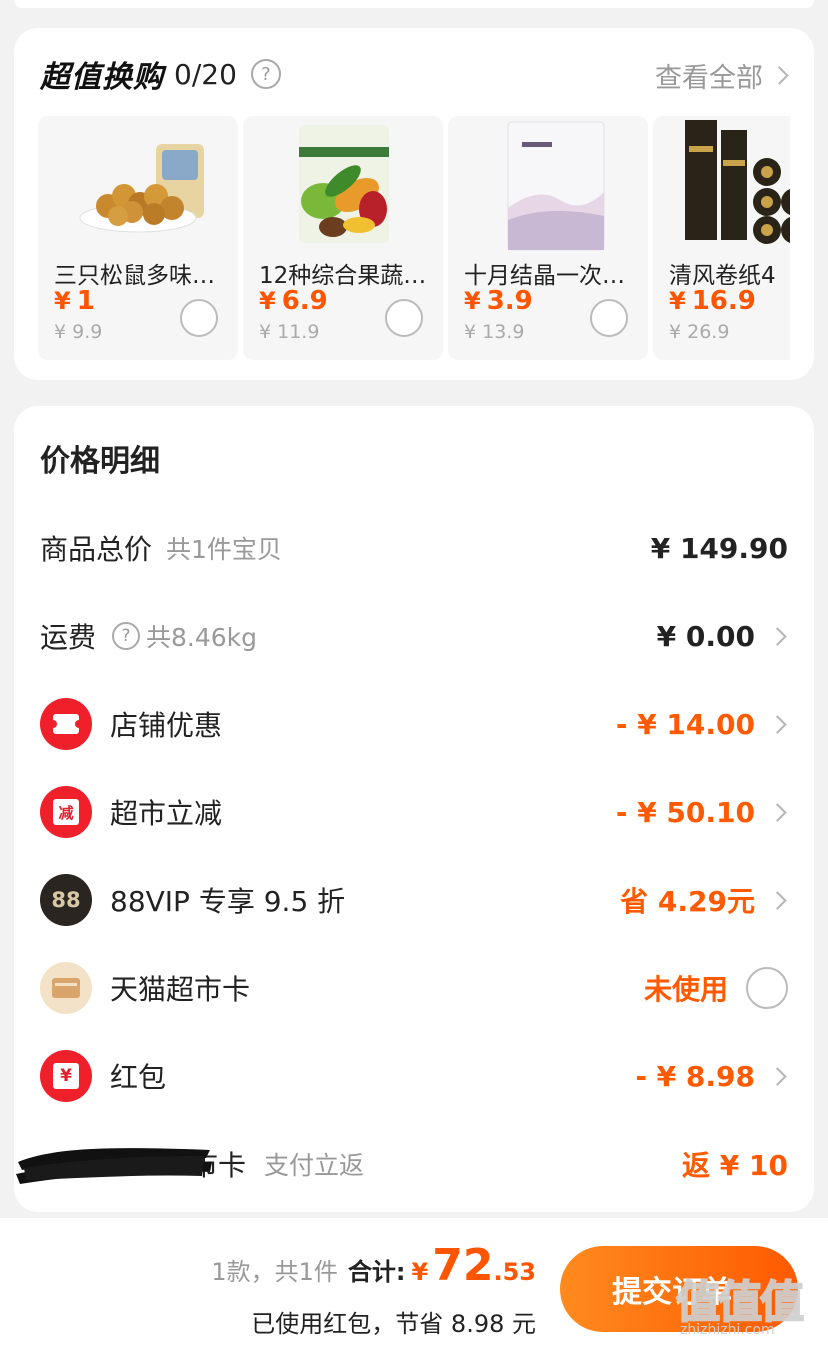 This screenshot has height=1352, width=828. Describe the element at coordinates (228, 901) in the screenshot. I see `row-label: 88VIP 专享 9.5 折` at that location.